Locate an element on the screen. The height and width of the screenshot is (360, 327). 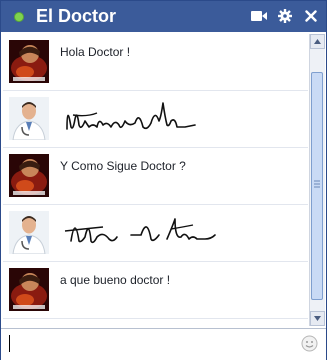
scroll-thumb is located at coordinates (317, 186).